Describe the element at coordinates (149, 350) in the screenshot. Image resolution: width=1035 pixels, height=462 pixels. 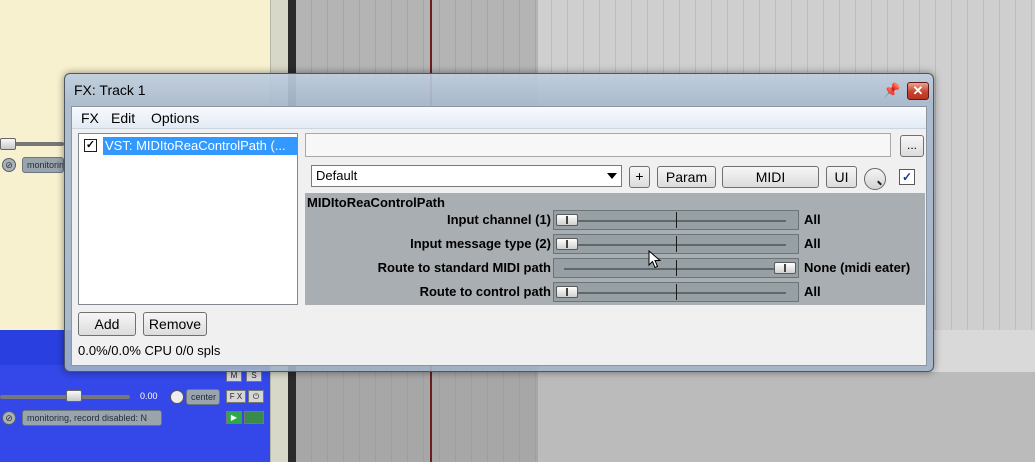
I see `cpu-status: 0.0%/0.0% CPU 0/0 spls` at that location.